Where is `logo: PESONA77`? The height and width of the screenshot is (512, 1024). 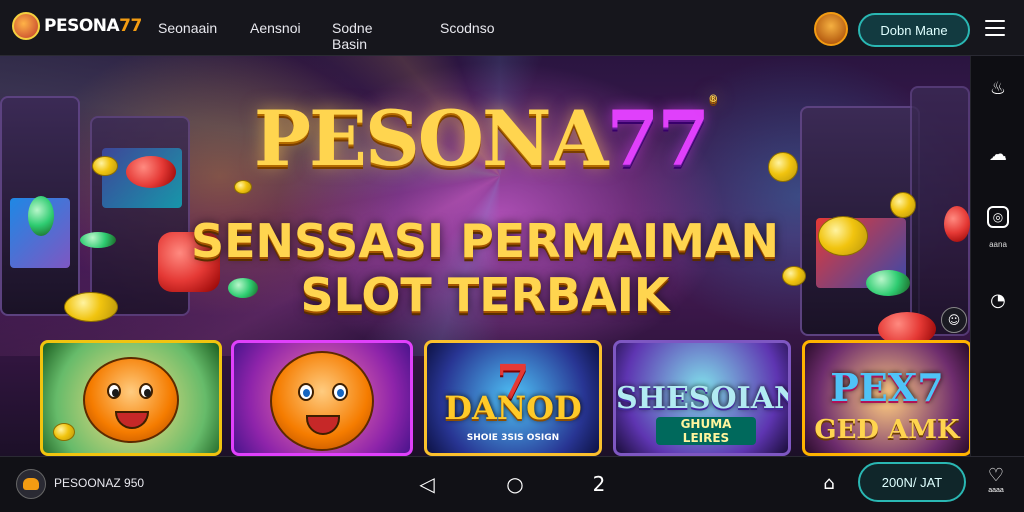 logo: PESONA77 is located at coordinates (77, 26).